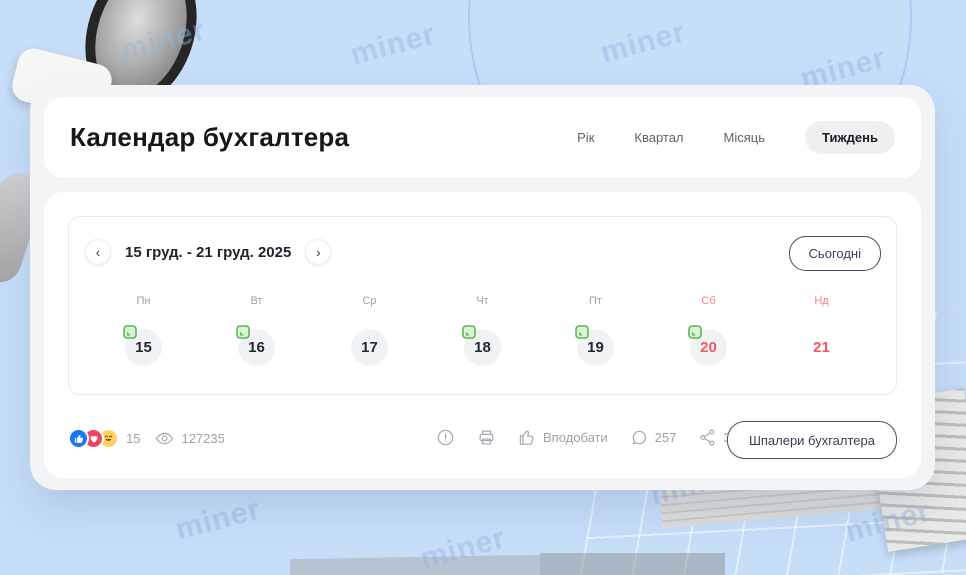  I want to click on day-21: 21, so click(821, 347).